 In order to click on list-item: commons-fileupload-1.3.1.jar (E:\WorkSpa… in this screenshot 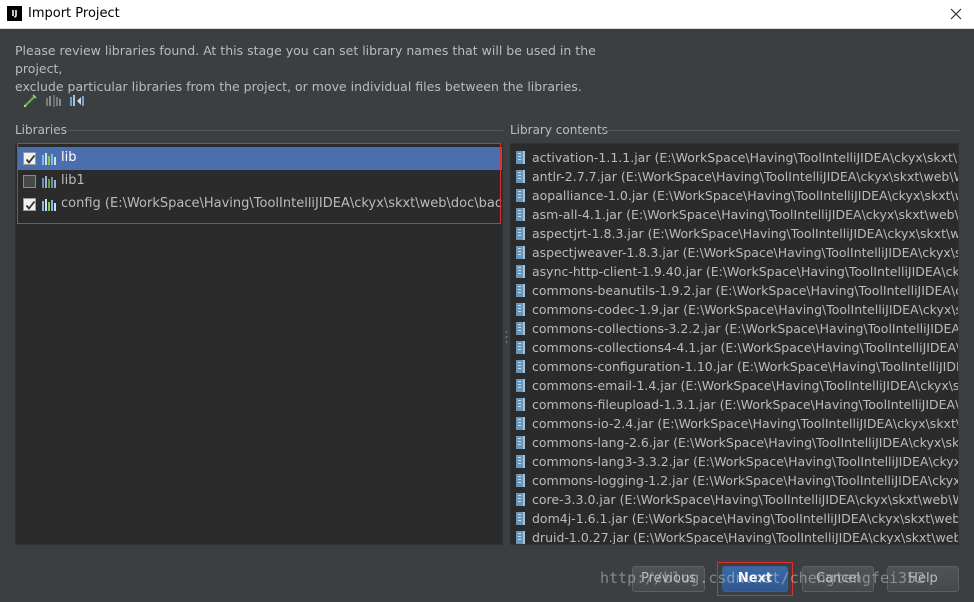, I will do `click(735, 404)`.